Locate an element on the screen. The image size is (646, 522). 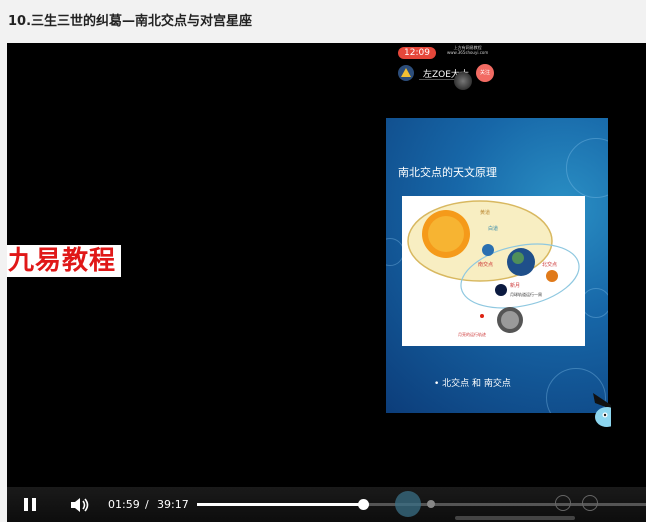
north-node-marker is located at coordinates (552, 276).